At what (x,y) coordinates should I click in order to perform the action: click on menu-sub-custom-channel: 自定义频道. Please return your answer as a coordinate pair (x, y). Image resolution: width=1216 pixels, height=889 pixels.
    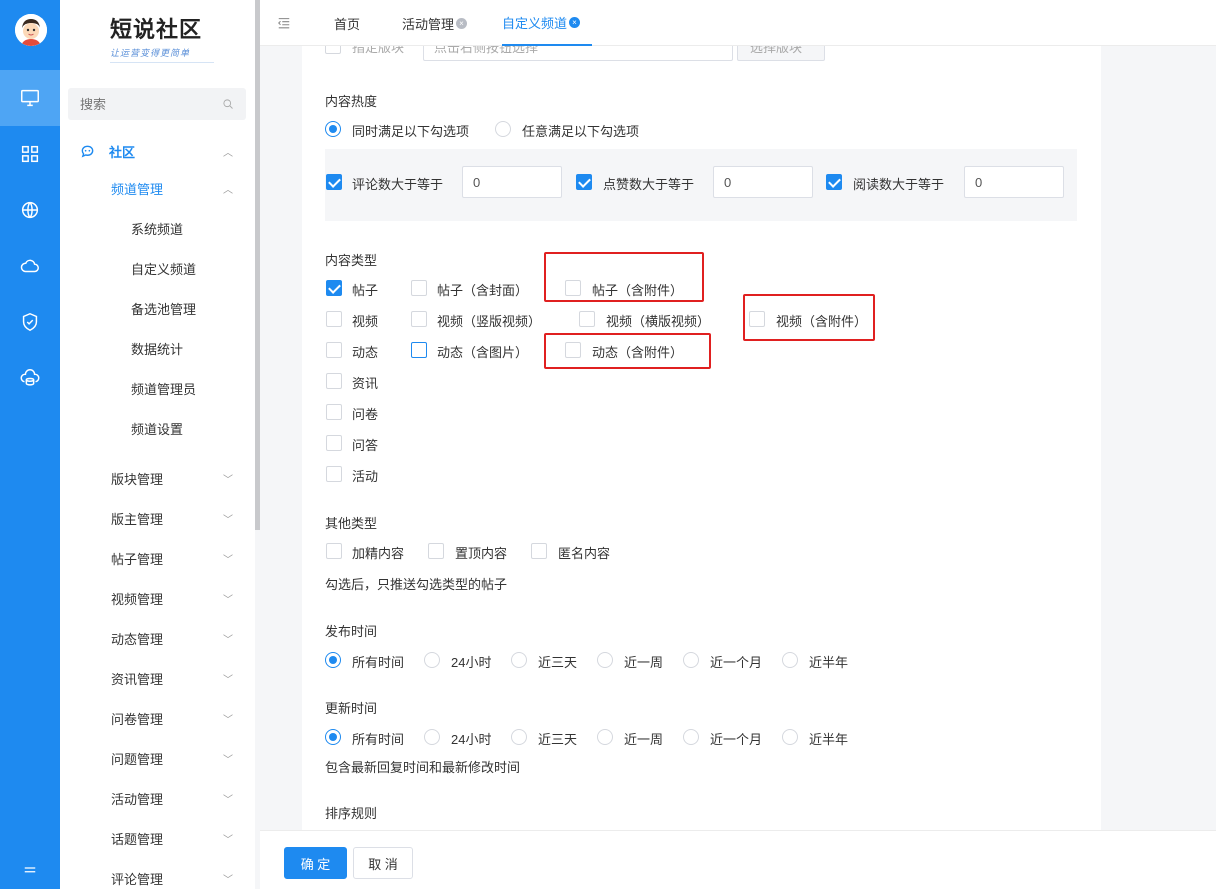
    Looking at the image, I should click on (157, 268).